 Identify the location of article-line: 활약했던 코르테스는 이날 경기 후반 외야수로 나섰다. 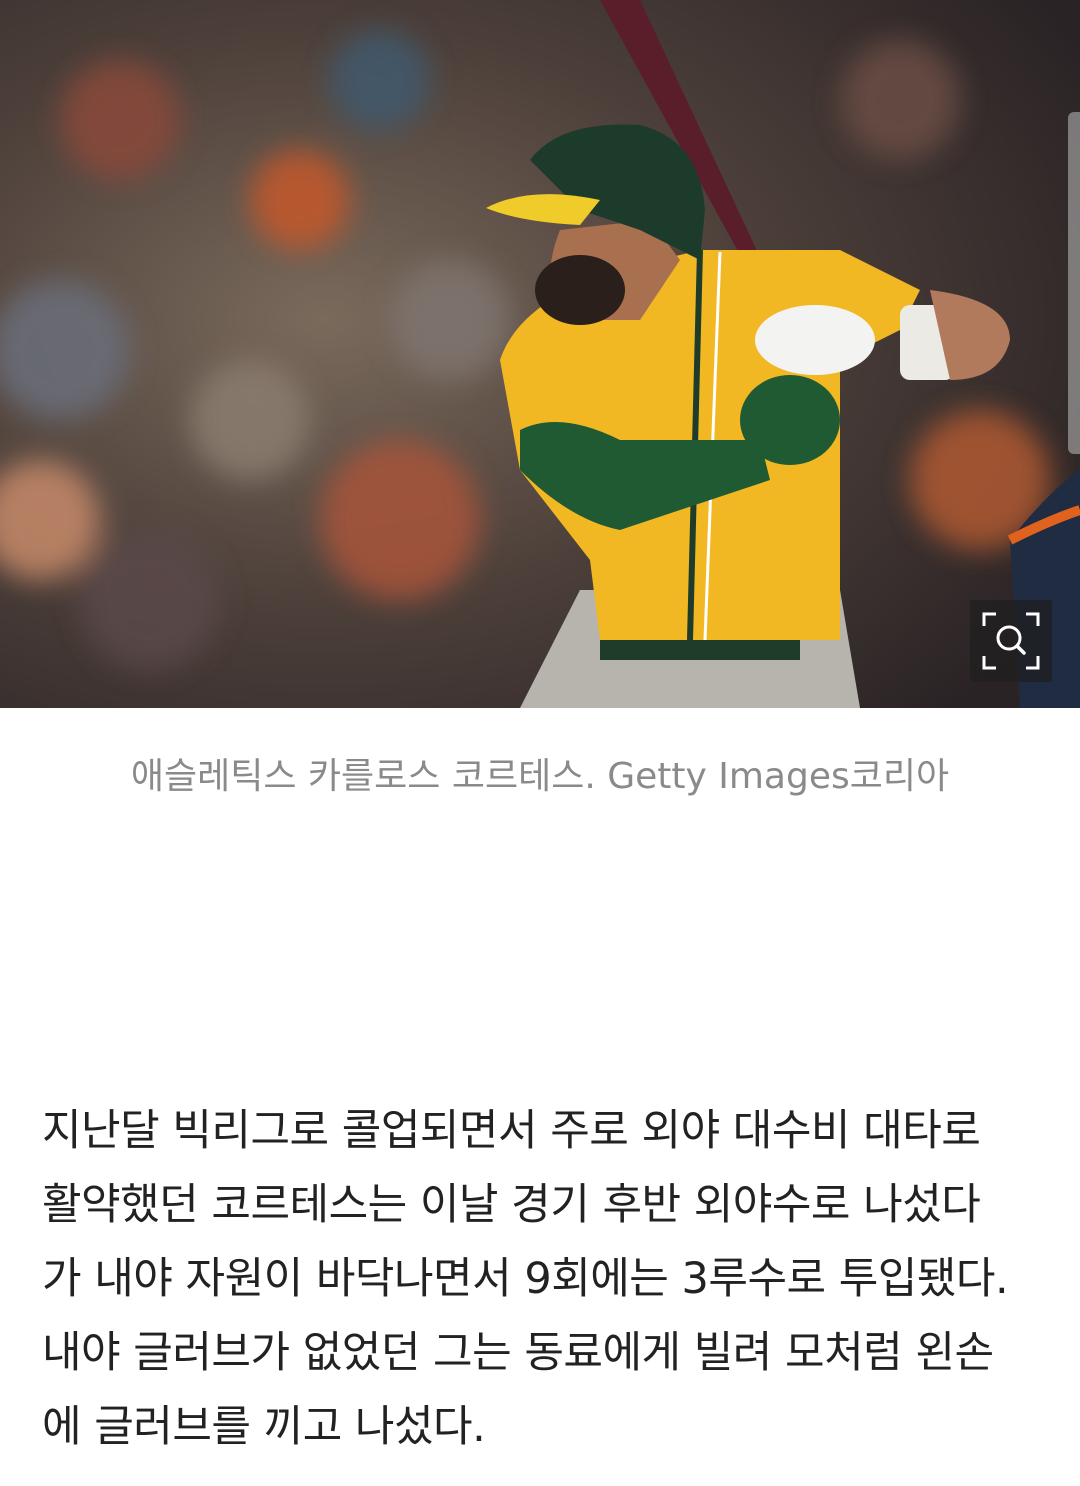
(511, 1205).